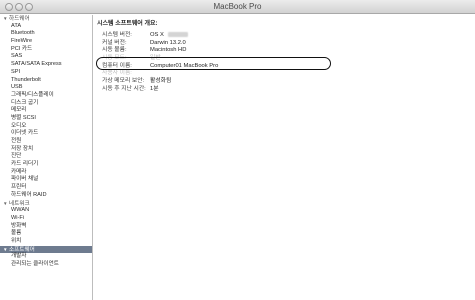 Image resolution: width=475 pixels, height=300 pixels. What do you see at coordinates (46, 142) in the screenshot?
I see `sidebar-item: 전원` at bounding box center [46, 142].